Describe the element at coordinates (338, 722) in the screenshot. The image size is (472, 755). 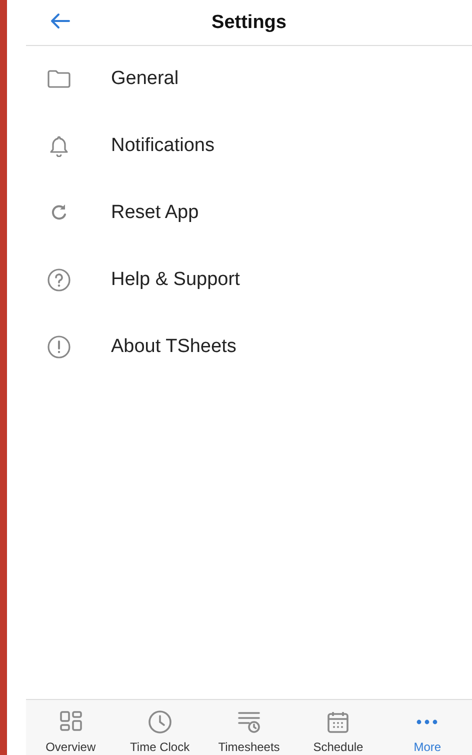
I see `calendar-icon` at that location.